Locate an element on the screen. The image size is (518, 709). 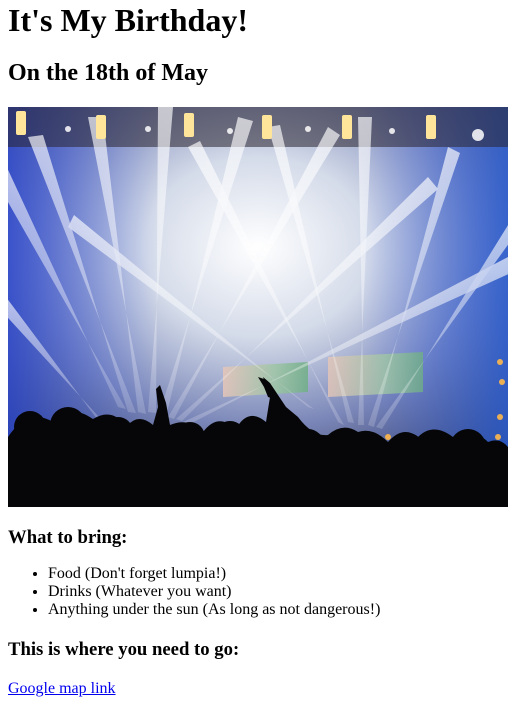
map-link-container: Google map link is located at coordinates (259, 689).